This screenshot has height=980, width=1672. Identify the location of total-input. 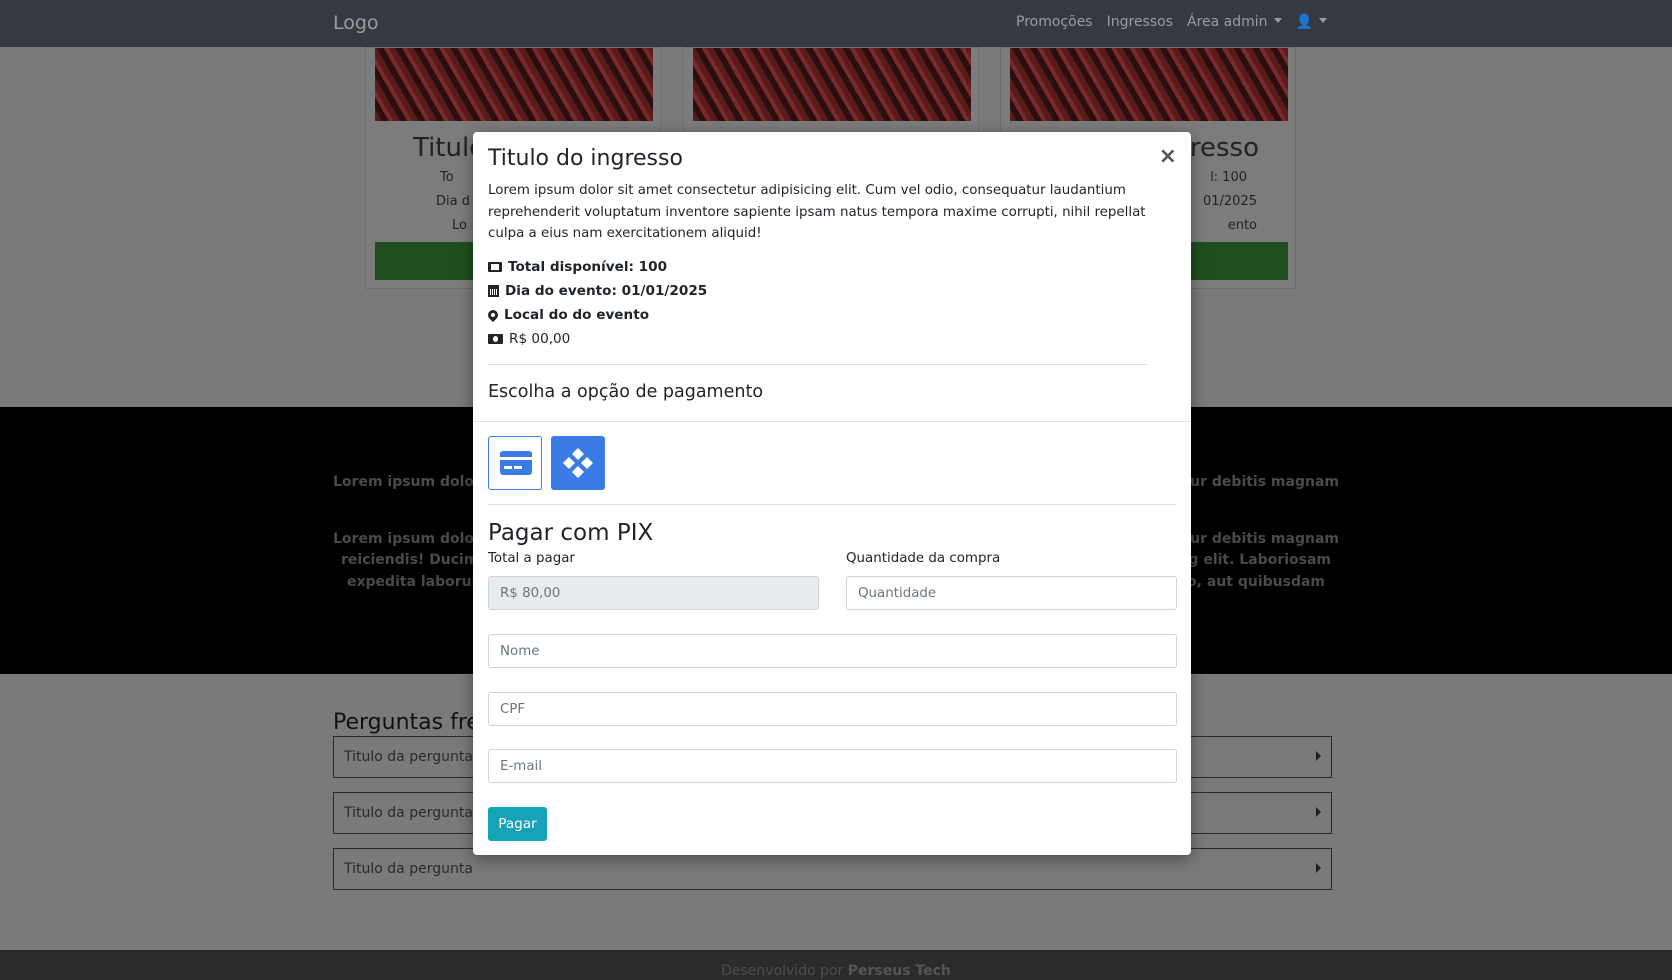
(653, 593).